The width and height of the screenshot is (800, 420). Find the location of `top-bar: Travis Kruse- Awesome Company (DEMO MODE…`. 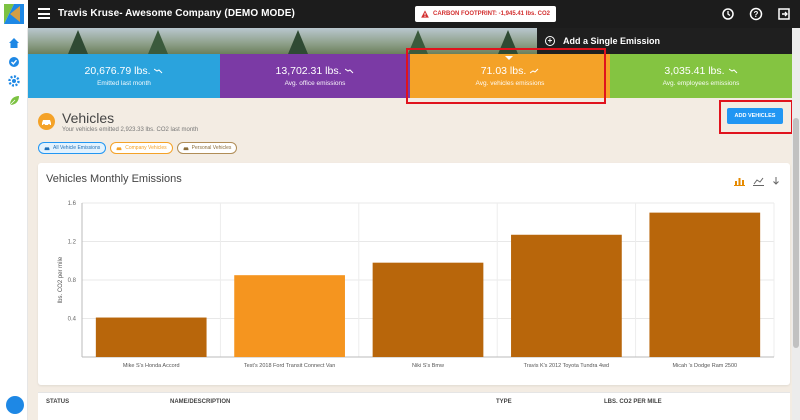

top-bar: Travis Kruse- Awesome Company (DEMO MODE… is located at coordinates (400, 14).